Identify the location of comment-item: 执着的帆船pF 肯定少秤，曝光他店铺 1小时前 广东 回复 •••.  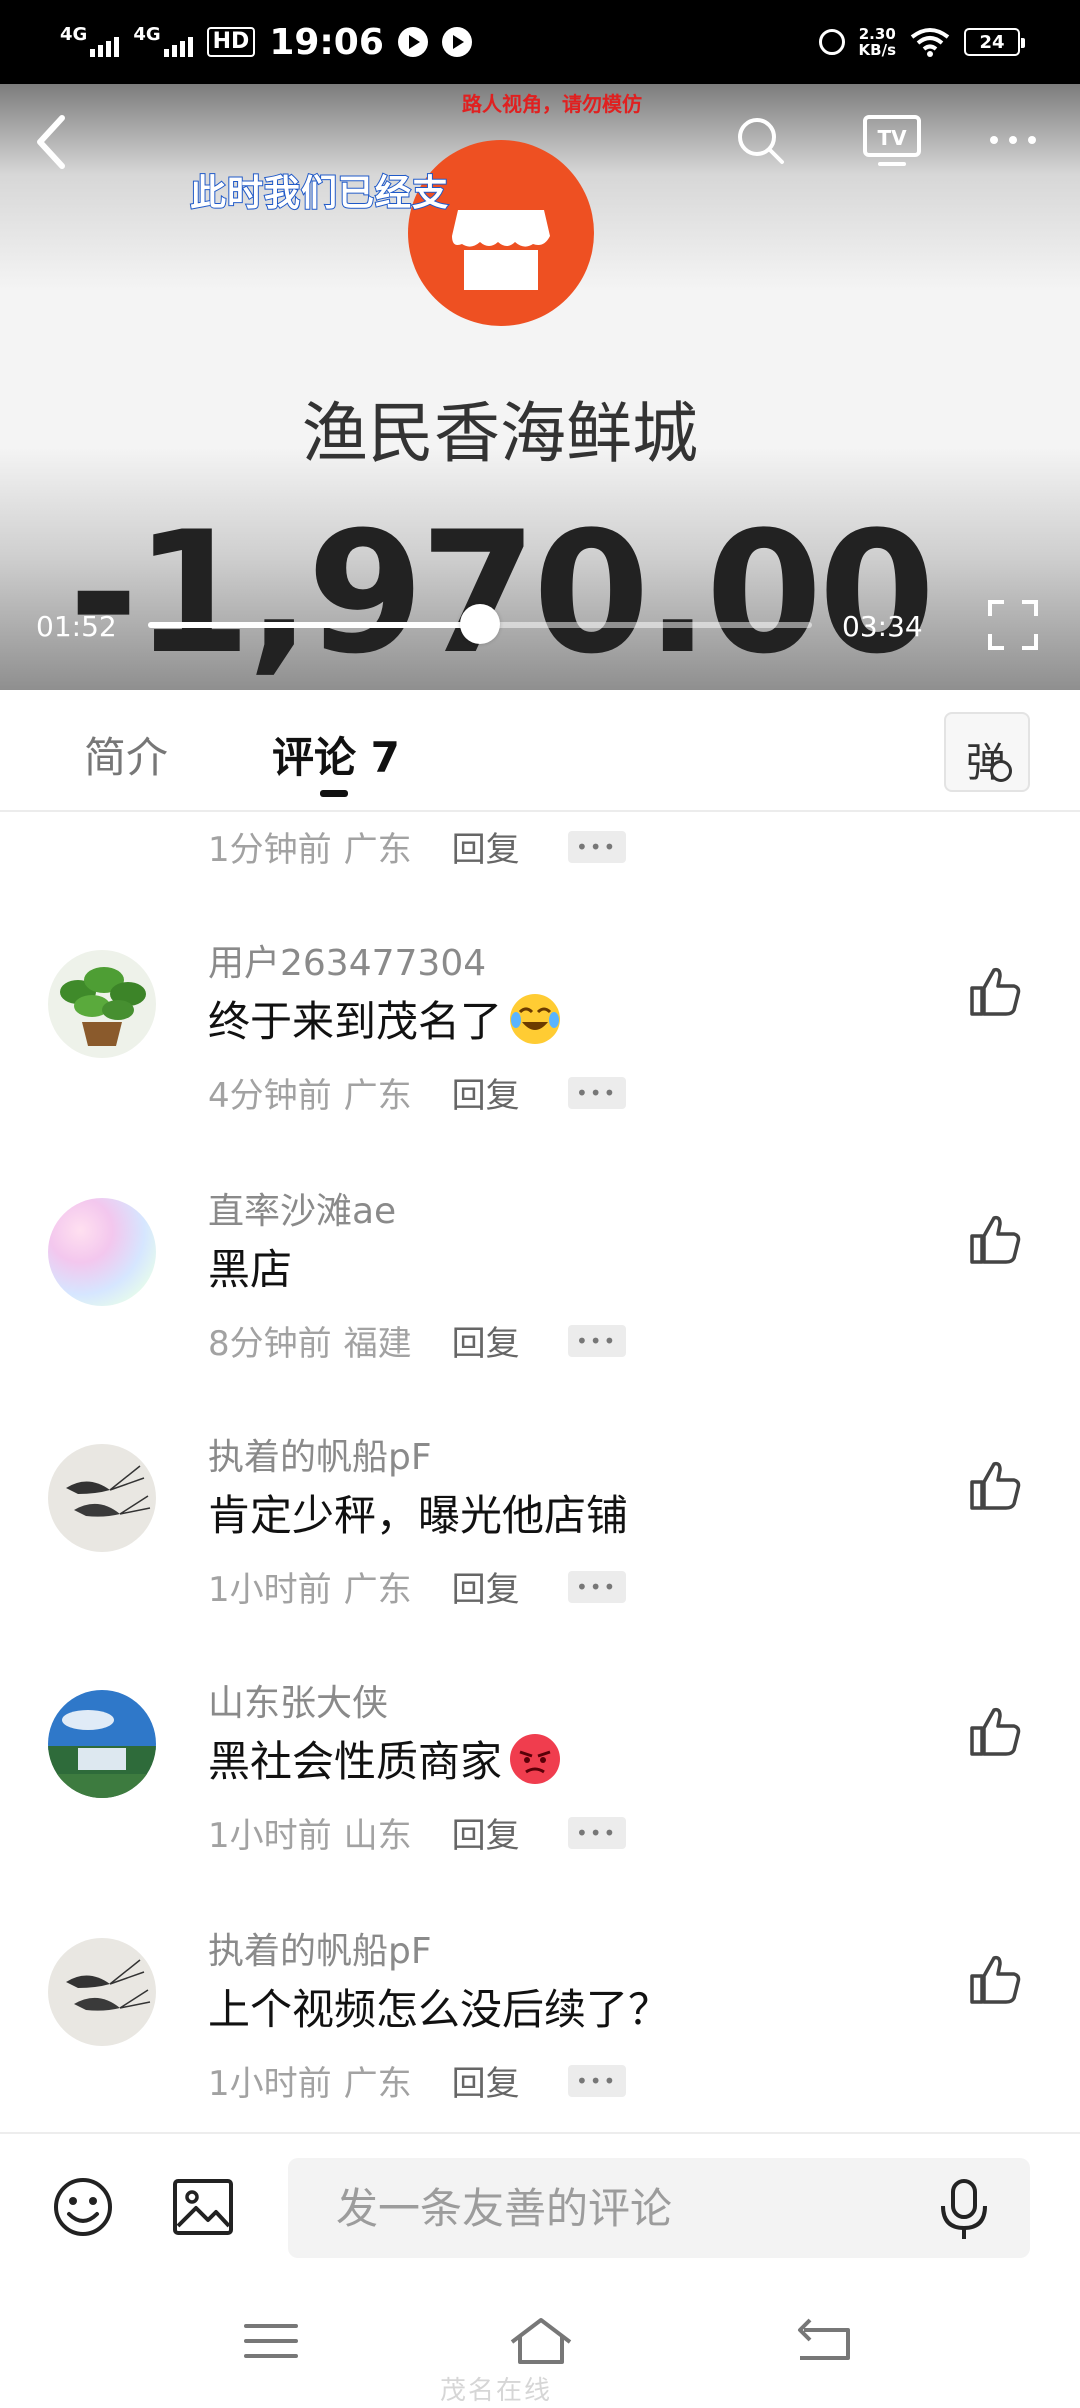
(540, 1538).